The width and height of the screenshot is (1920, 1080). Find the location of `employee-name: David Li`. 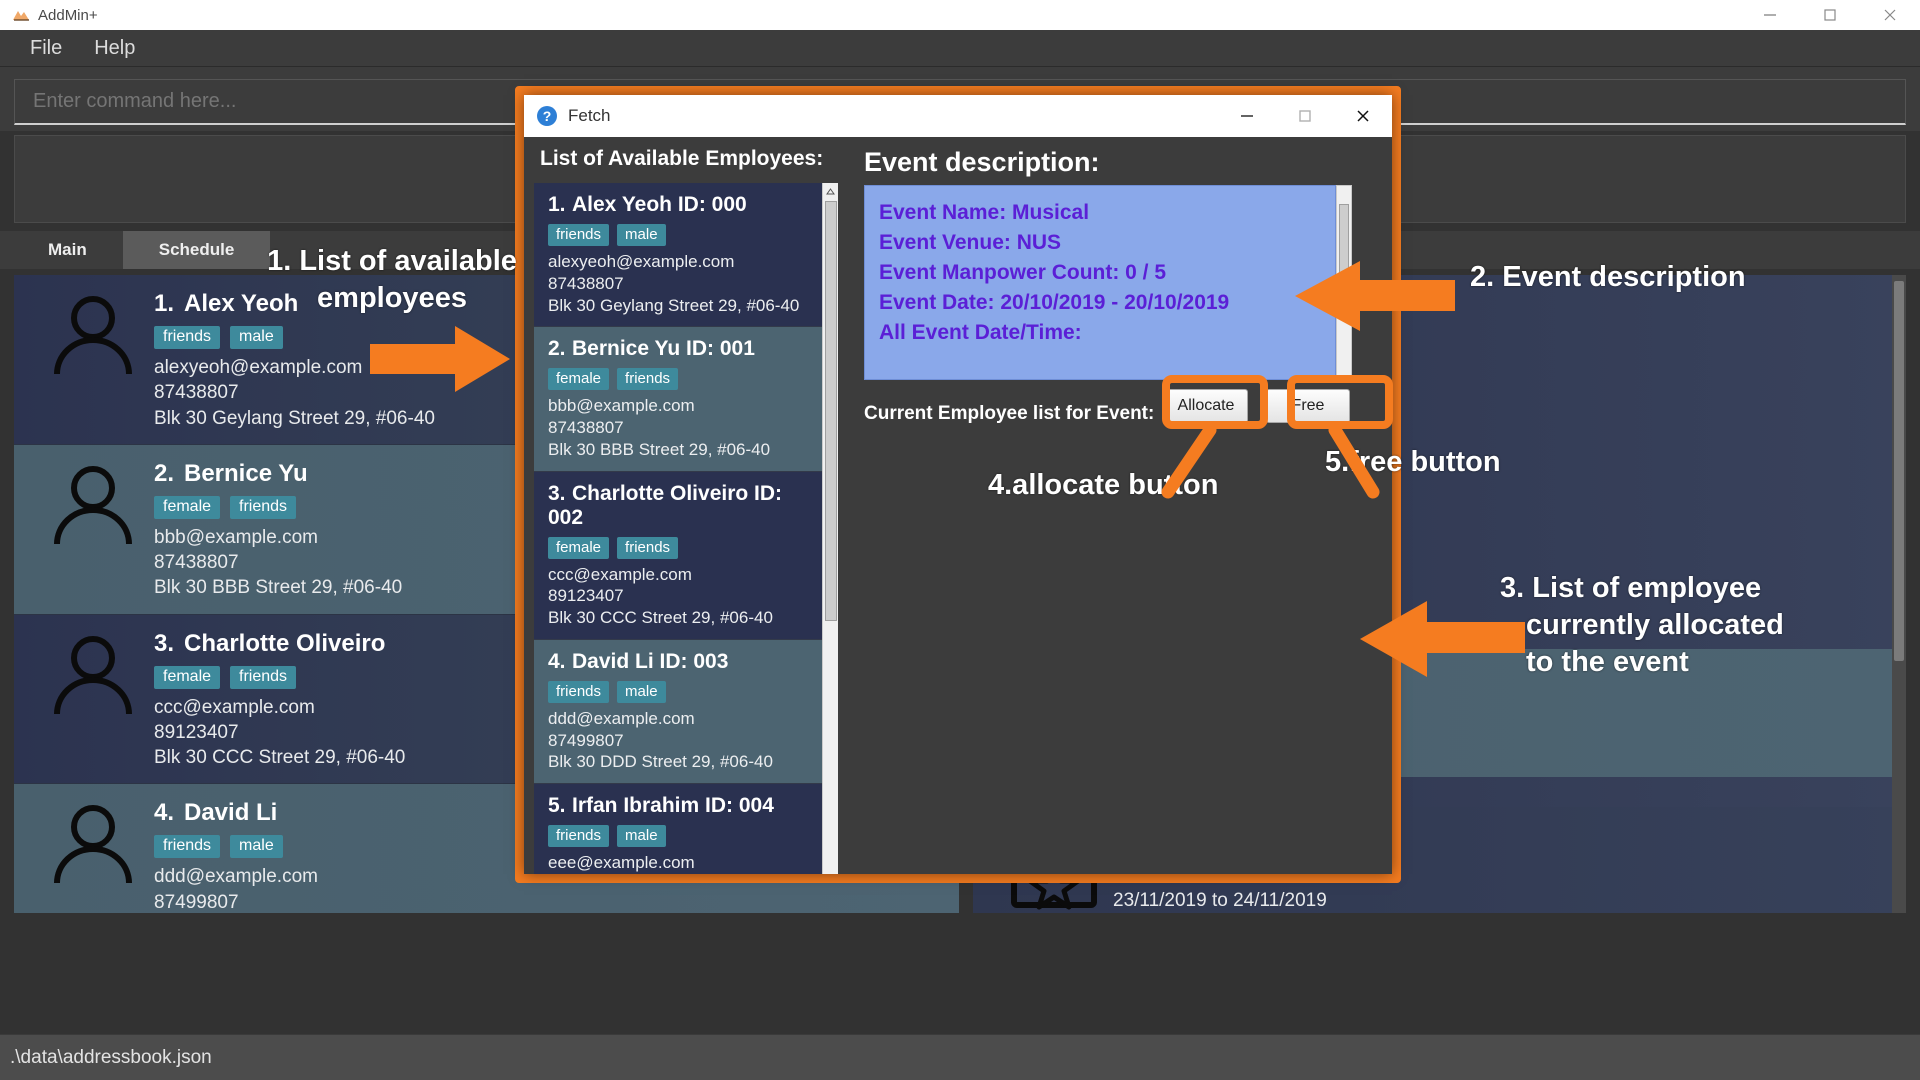

employee-name: David Li is located at coordinates (613, 661).